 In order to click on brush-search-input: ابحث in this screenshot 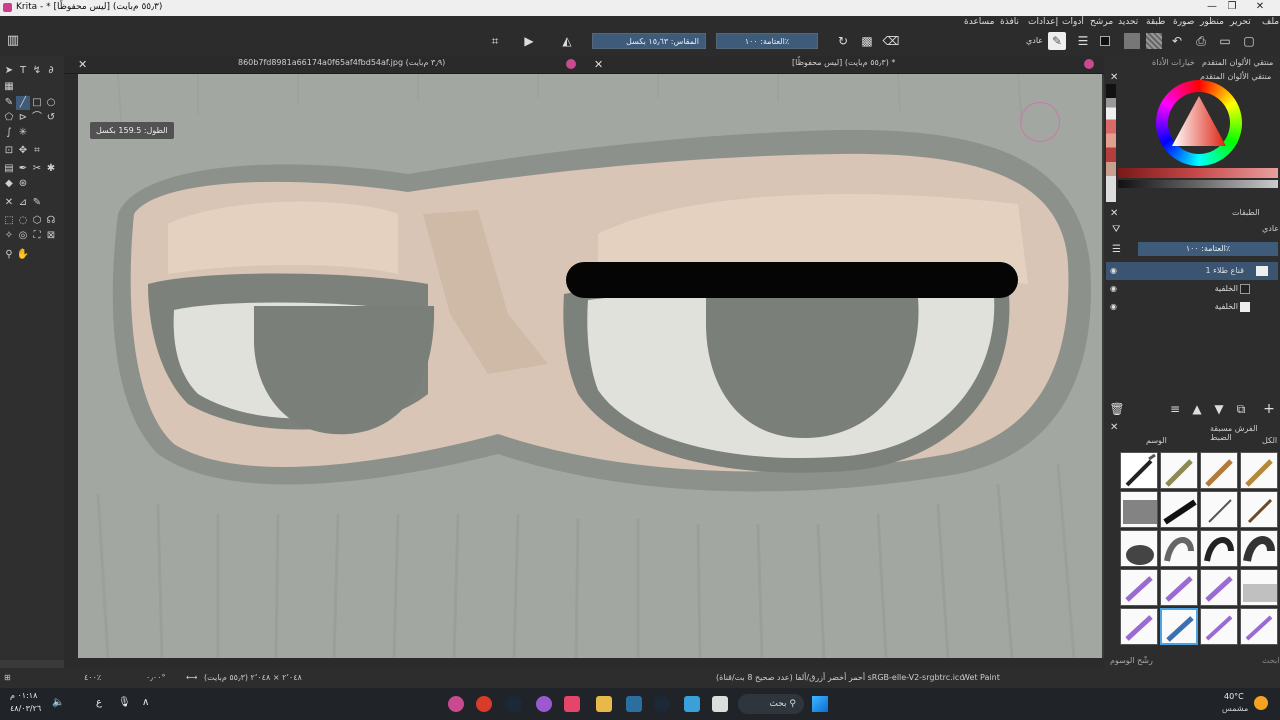, I will do `click(1270, 660)`.